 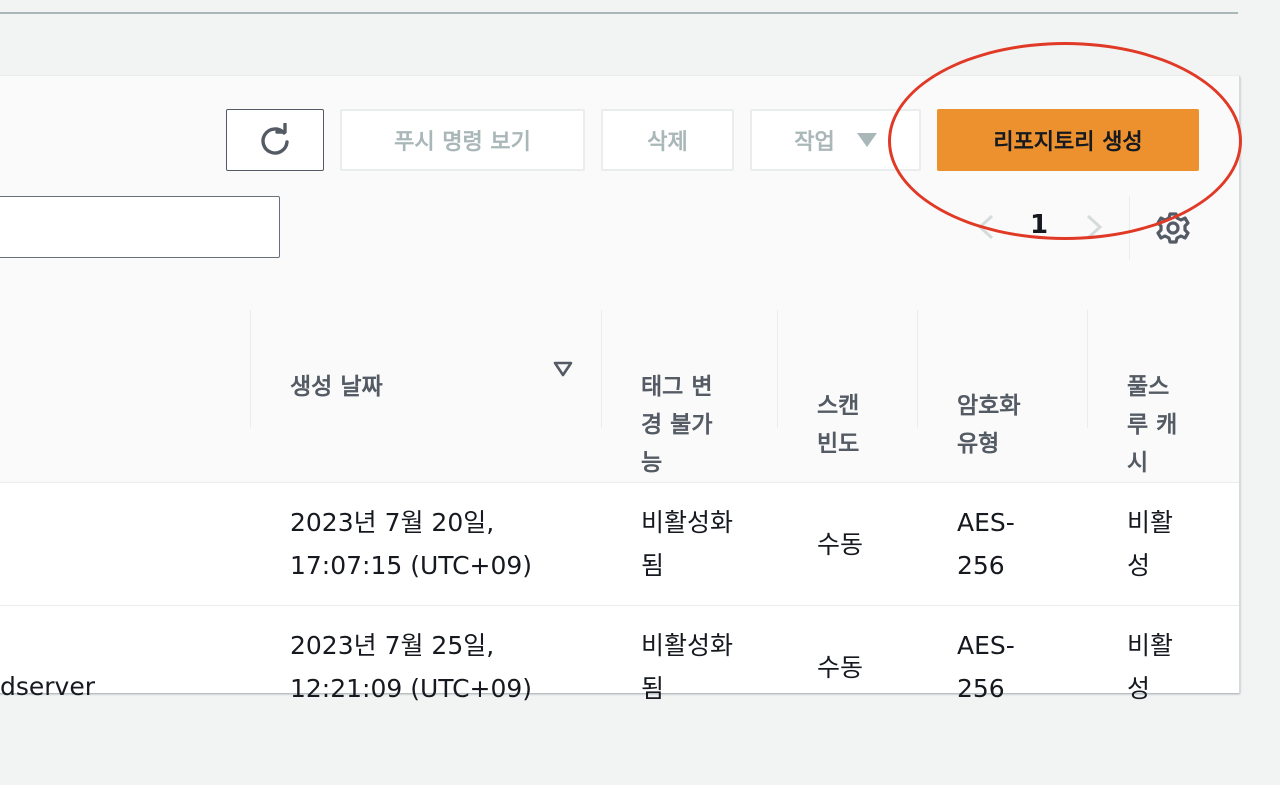 I want to click on column-header-name, so click(x=125, y=387).